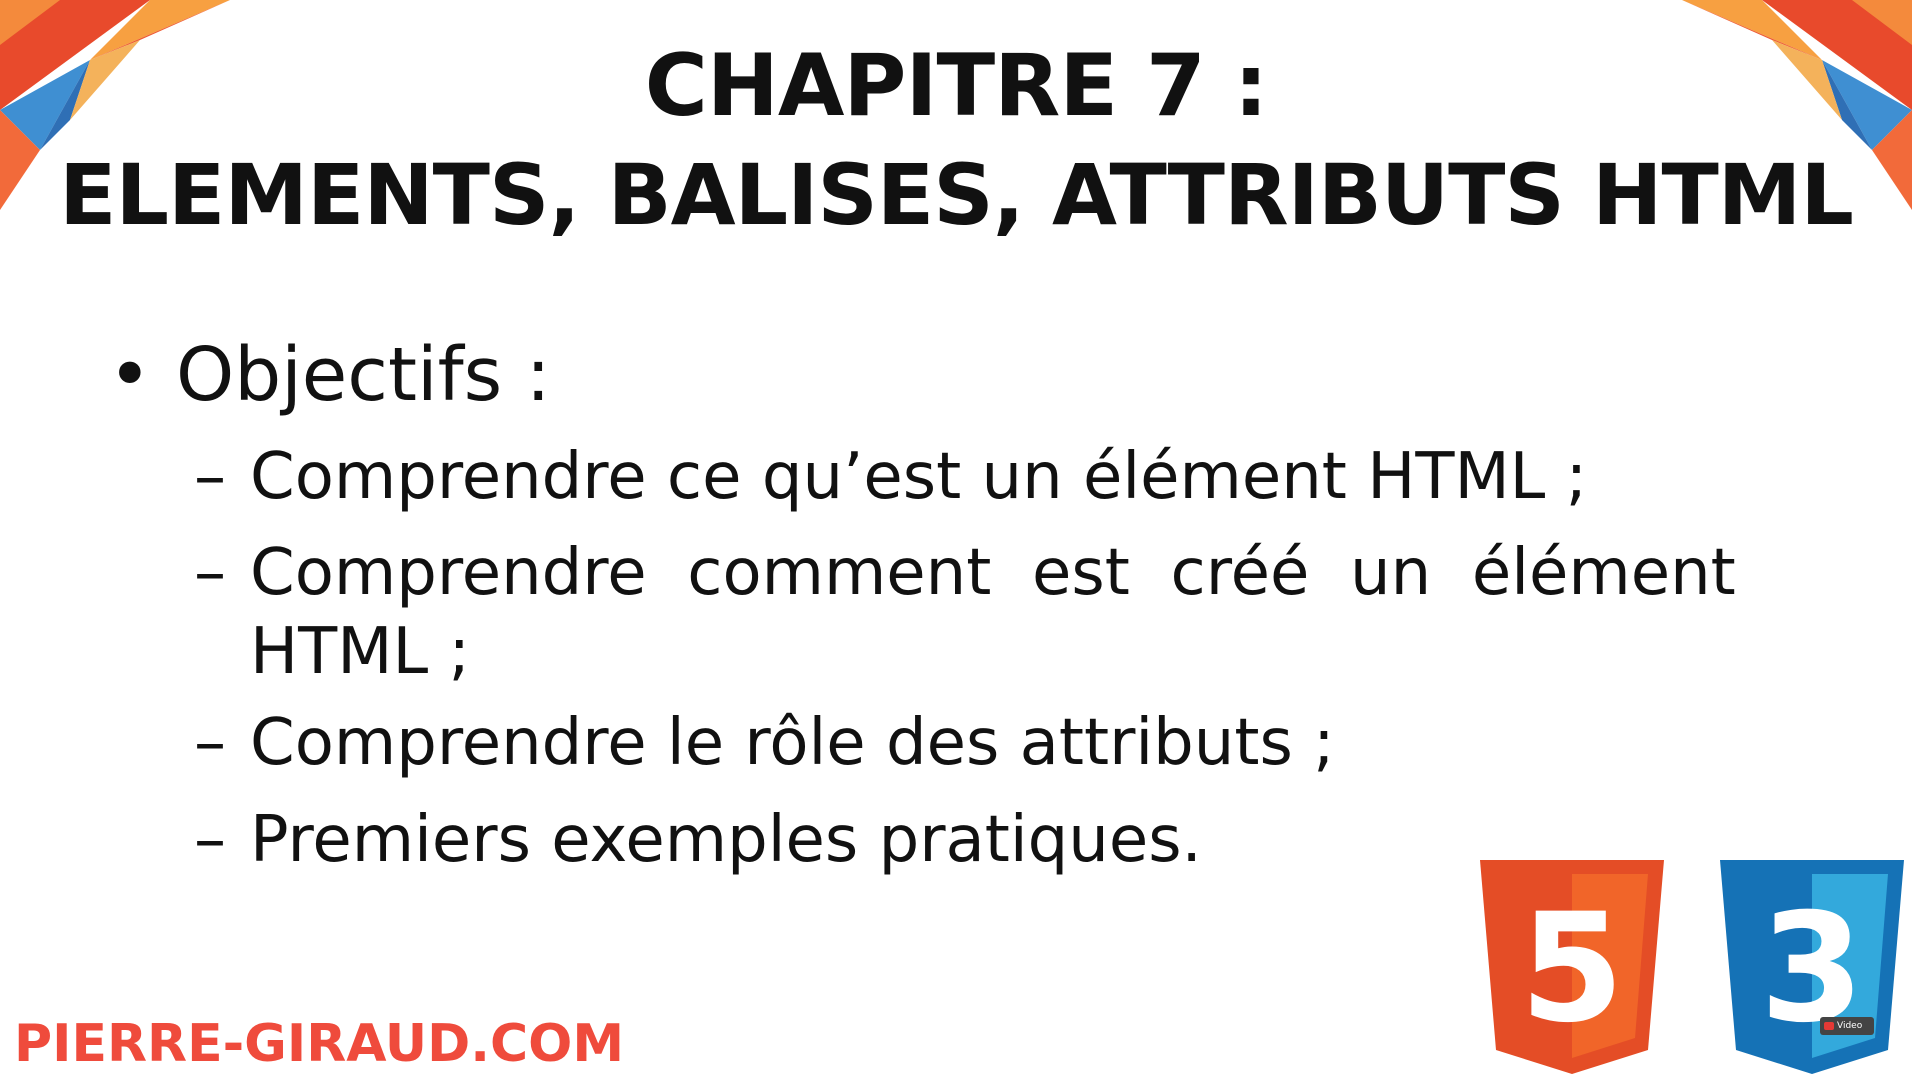 This screenshot has height=1074, width=1912. I want to click on main-bullet-label: Objectifs :, so click(363, 375).